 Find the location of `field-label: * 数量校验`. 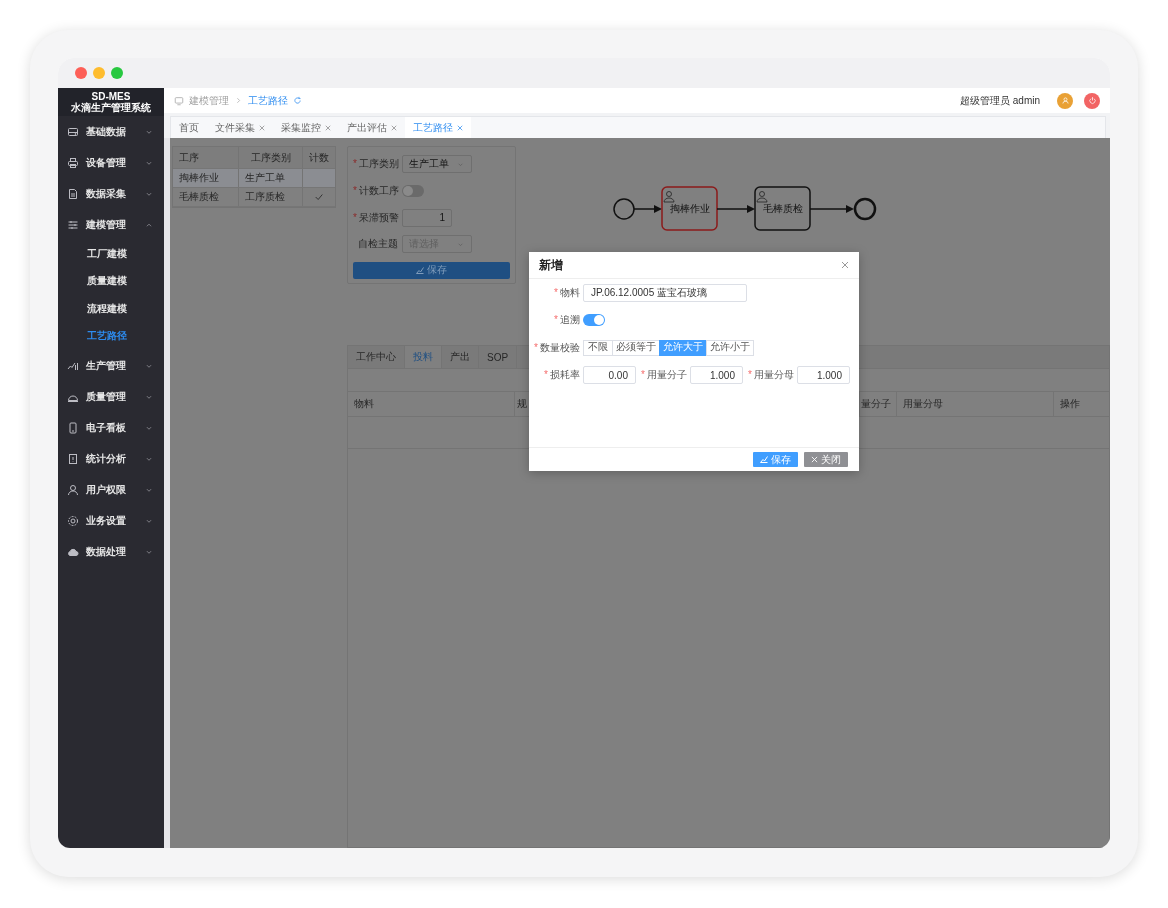

field-label: * 数量校验 is located at coordinates (556, 347).